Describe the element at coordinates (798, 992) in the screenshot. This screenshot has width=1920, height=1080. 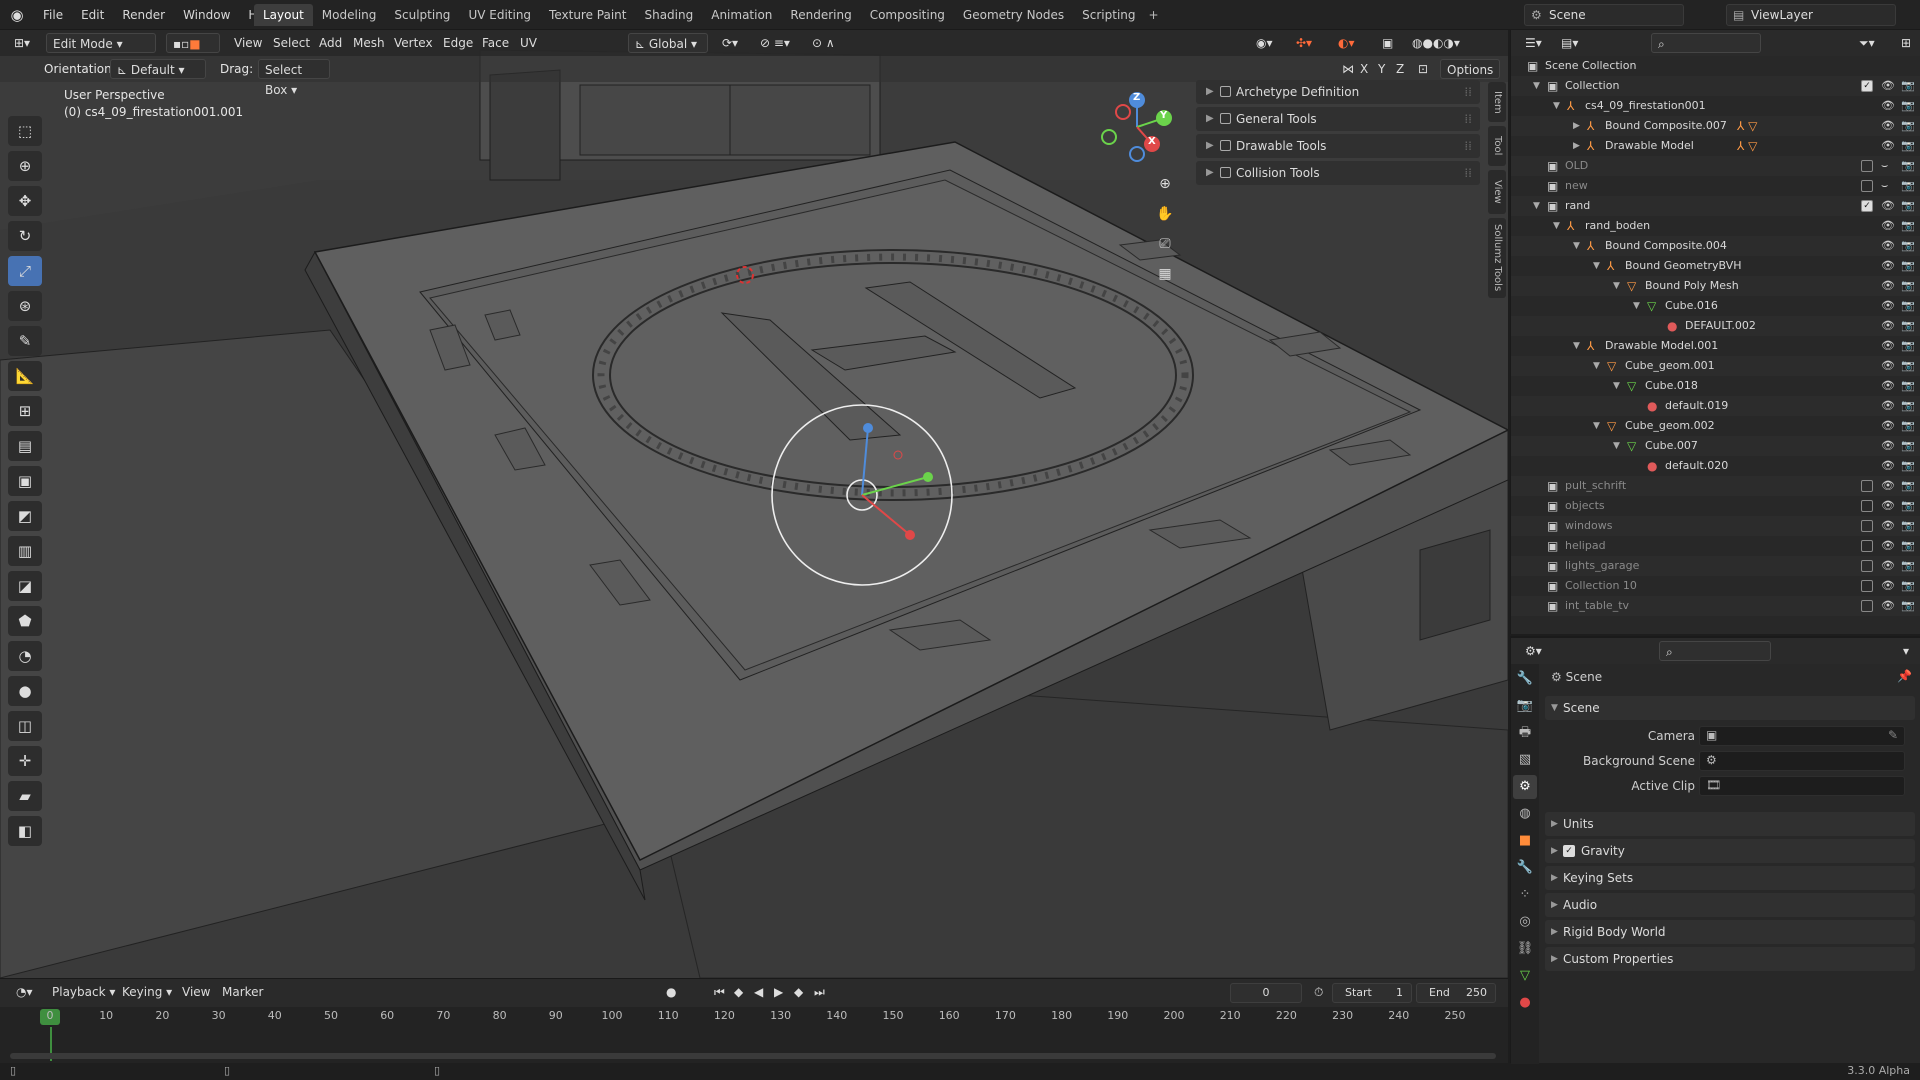
I see `next-keyframe-icon: ◆` at that location.